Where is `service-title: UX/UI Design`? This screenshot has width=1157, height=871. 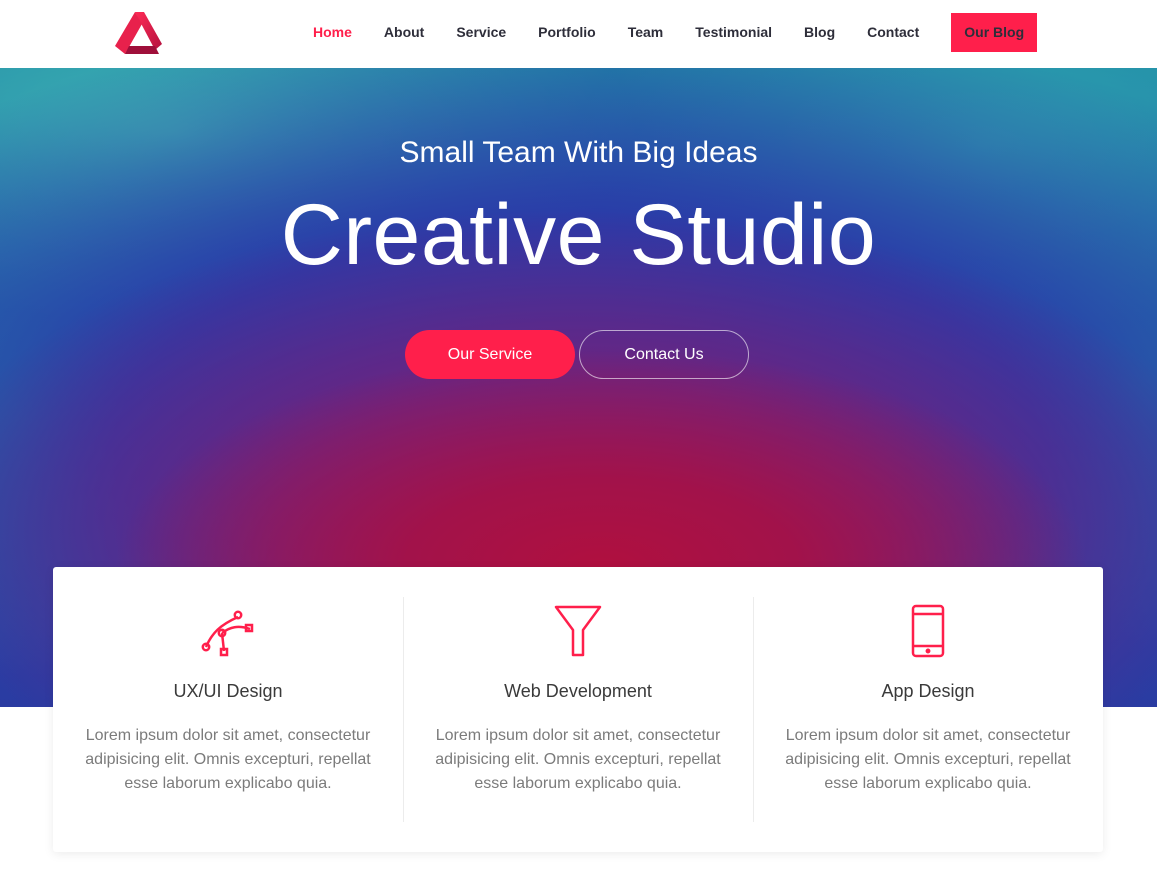
service-title: UX/UI Design is located at coordinates (228, 691).